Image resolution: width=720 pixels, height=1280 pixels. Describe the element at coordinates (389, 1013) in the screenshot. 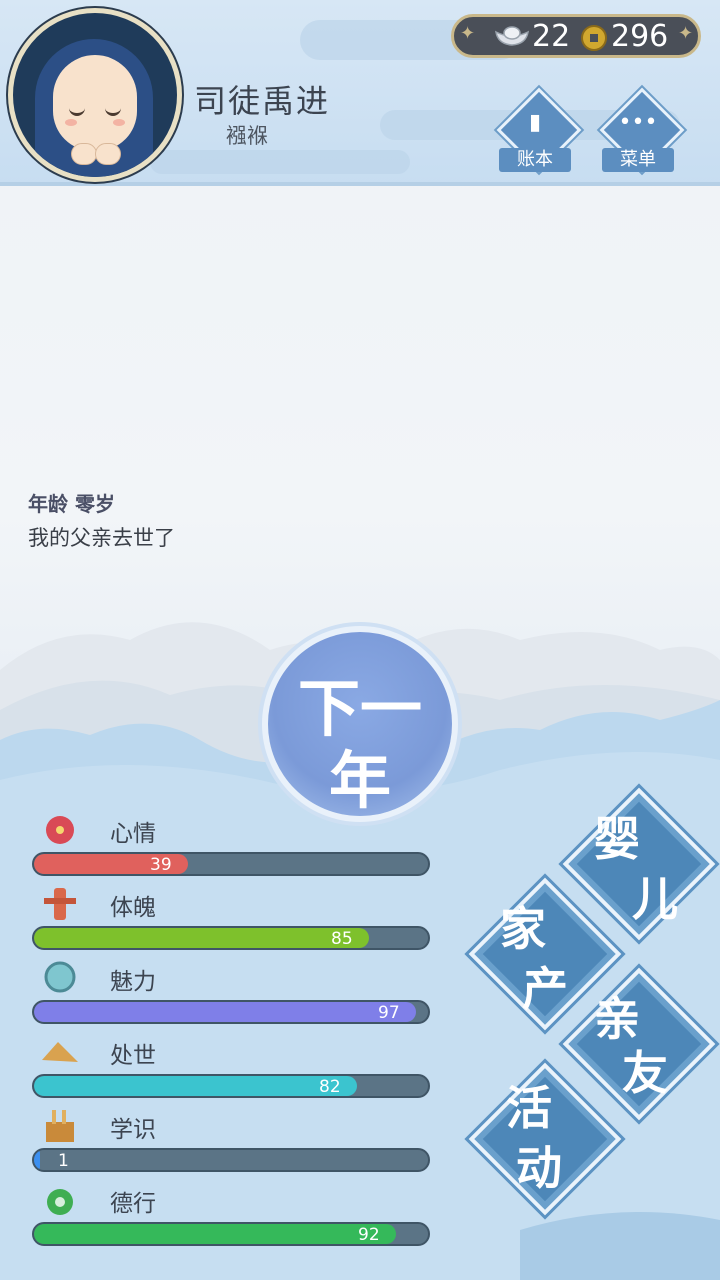

I see `stat-value: 97` at that location.